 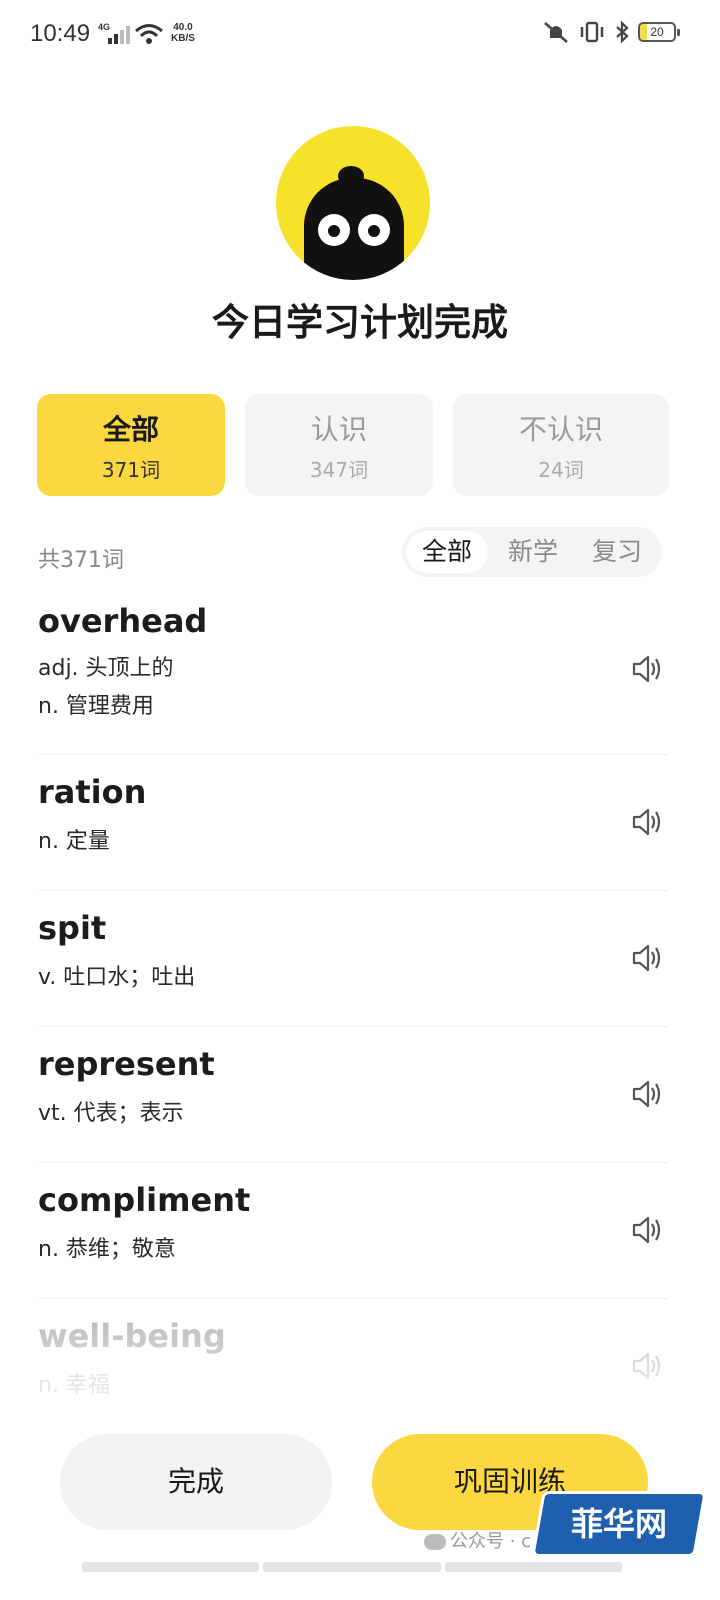 I want to click on word-total: 共371词, so click(x=81, y=560).